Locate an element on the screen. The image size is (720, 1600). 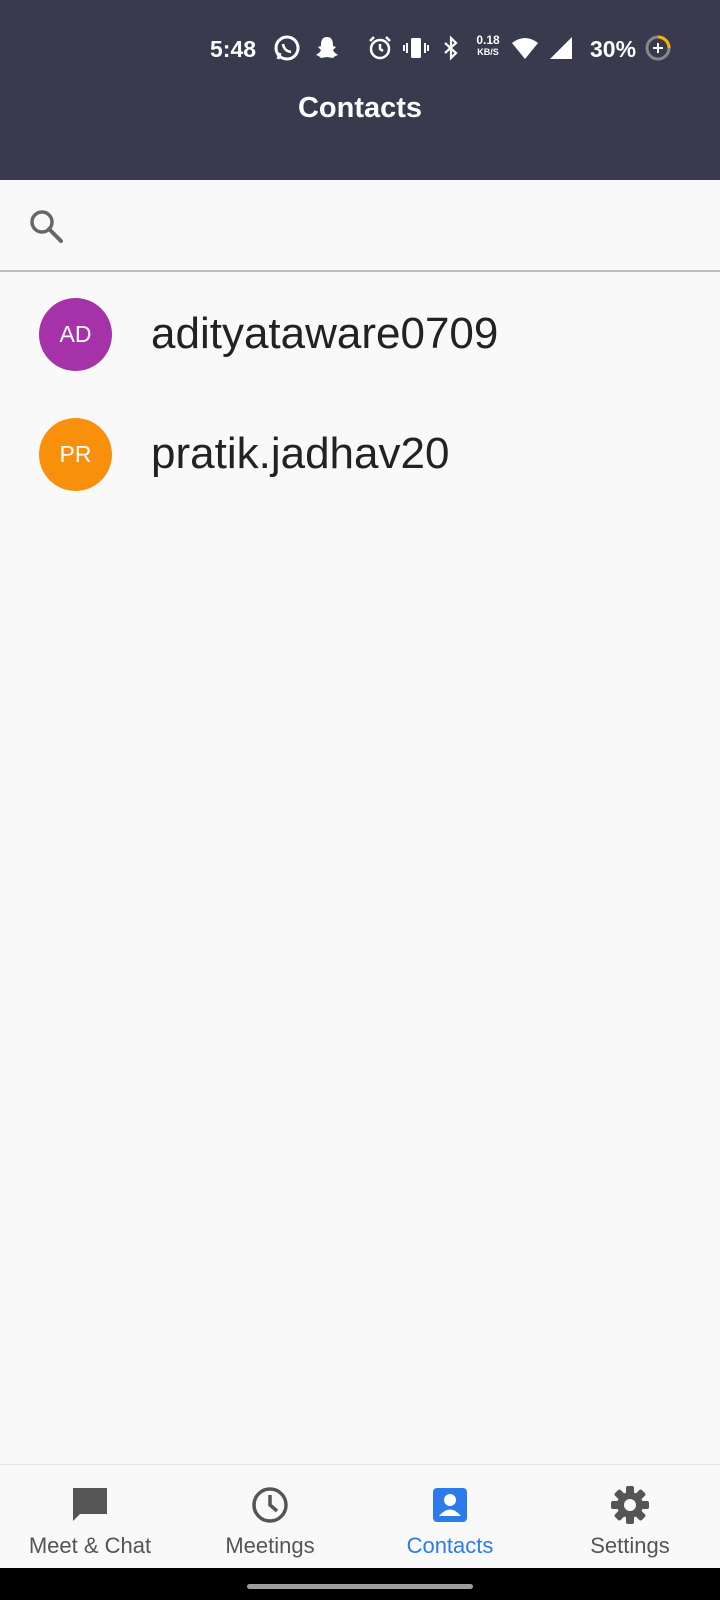
whatsapp-icon is located at coordinates (287, 48).